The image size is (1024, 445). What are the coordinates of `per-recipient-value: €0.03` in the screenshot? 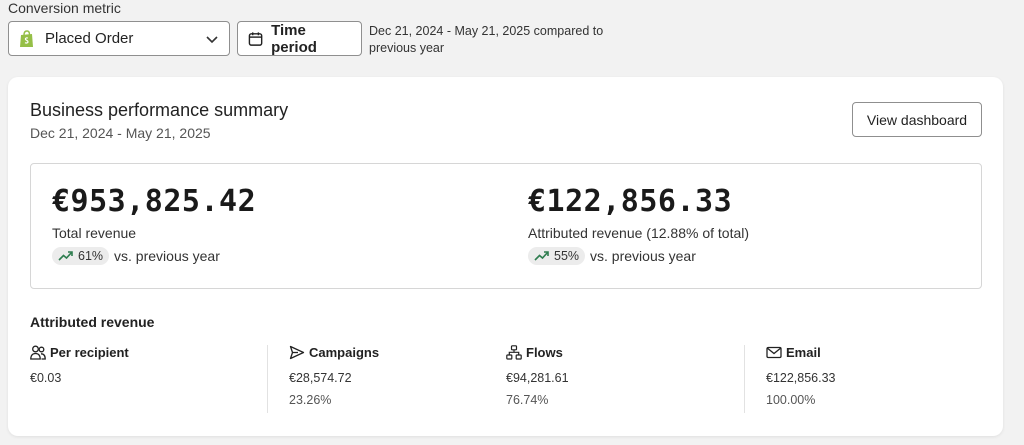 It's located at (46, 378).